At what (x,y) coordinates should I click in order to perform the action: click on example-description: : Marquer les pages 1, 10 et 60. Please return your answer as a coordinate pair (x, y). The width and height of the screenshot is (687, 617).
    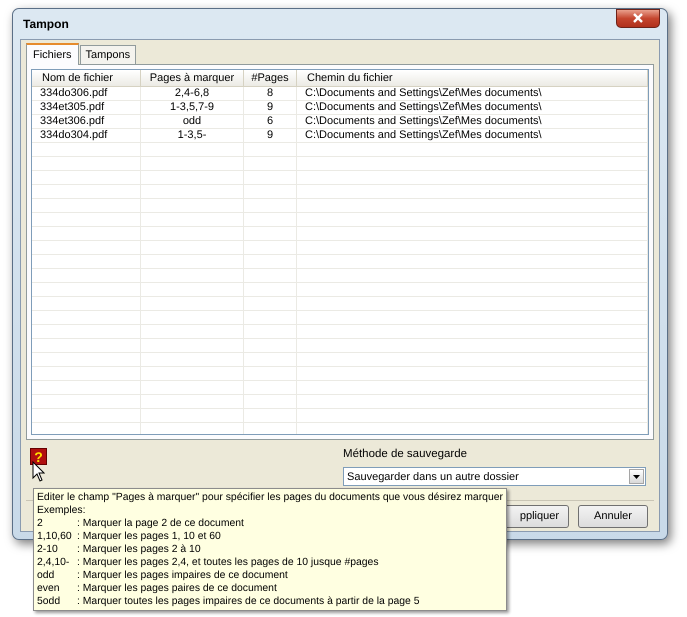
    Looking at the image, I should click on (149, 536).